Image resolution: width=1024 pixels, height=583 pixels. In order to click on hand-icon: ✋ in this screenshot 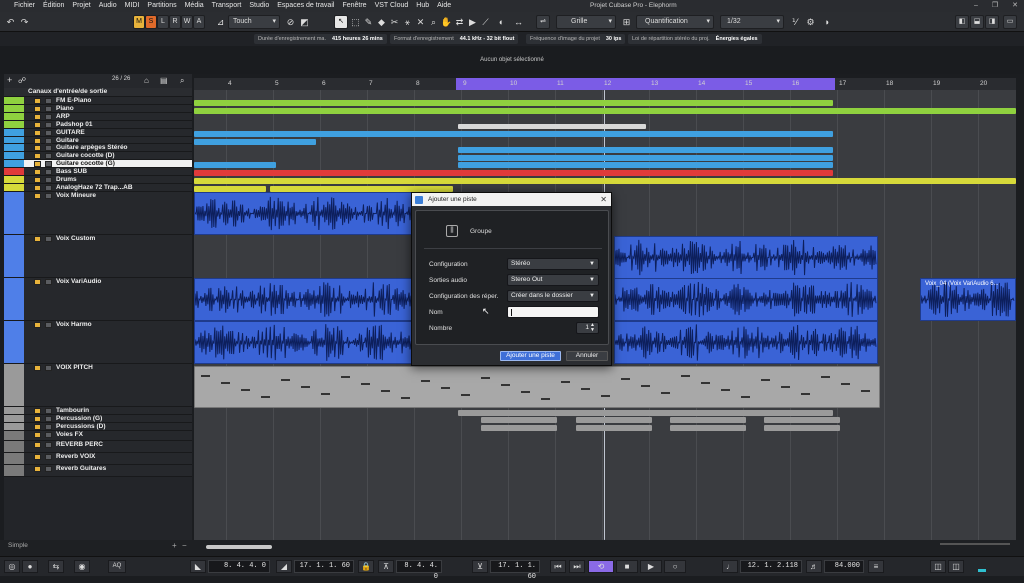, I will do `click(446, 22)`.